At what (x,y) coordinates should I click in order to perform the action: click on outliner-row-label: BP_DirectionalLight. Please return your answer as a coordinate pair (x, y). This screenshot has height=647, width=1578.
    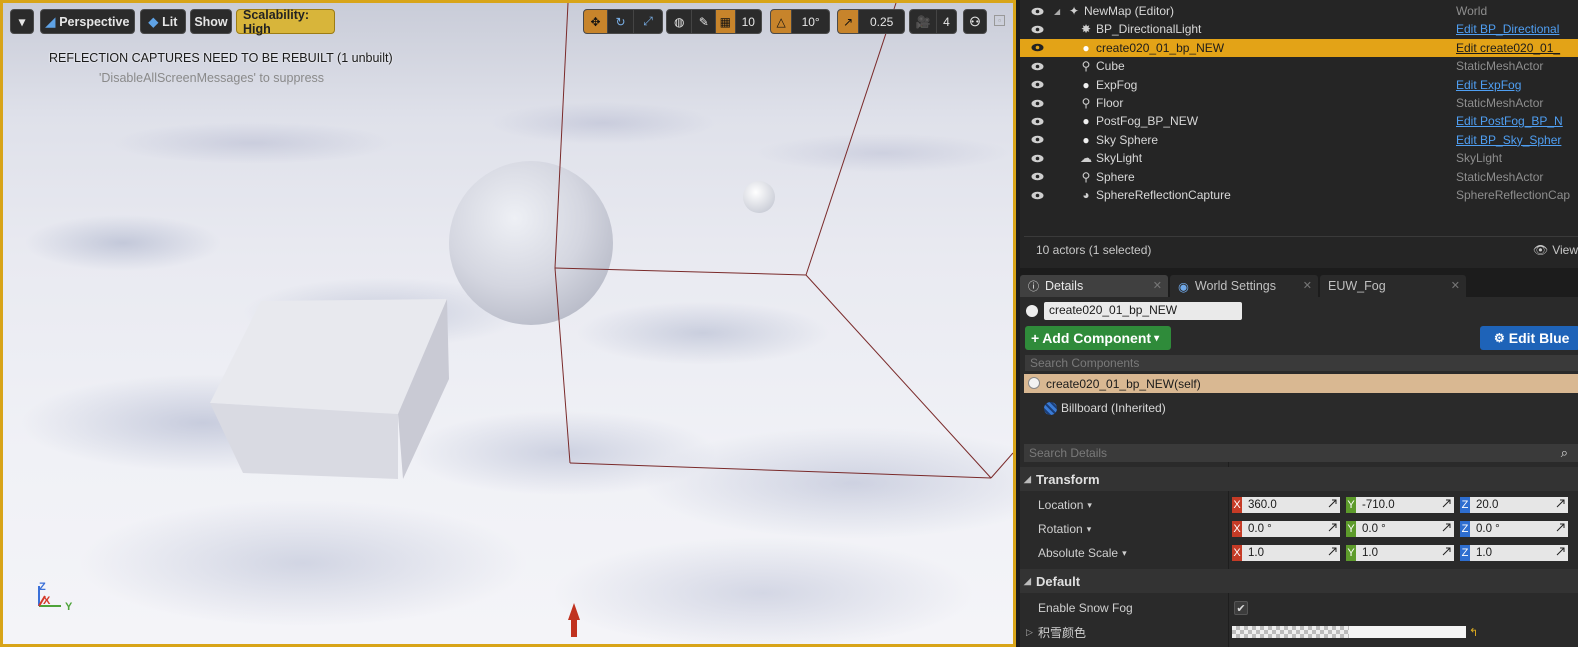
    Looking at the image, I should click on (1149, 29).